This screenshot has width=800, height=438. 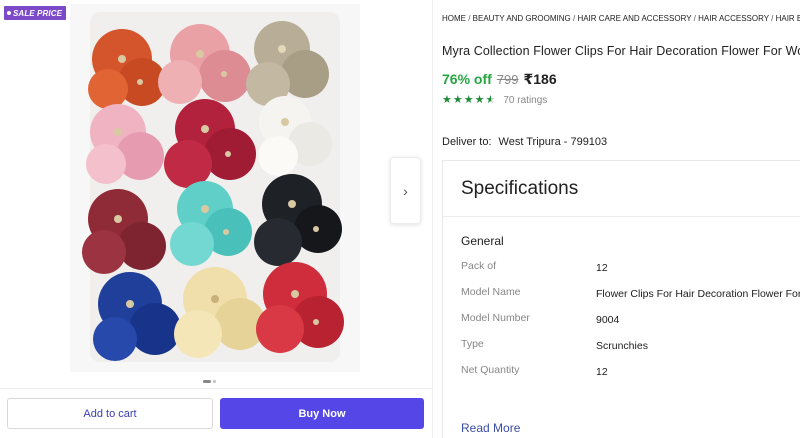 I want to click on spec-row-type: Type Scrunchies, so click(x=630, y=351).